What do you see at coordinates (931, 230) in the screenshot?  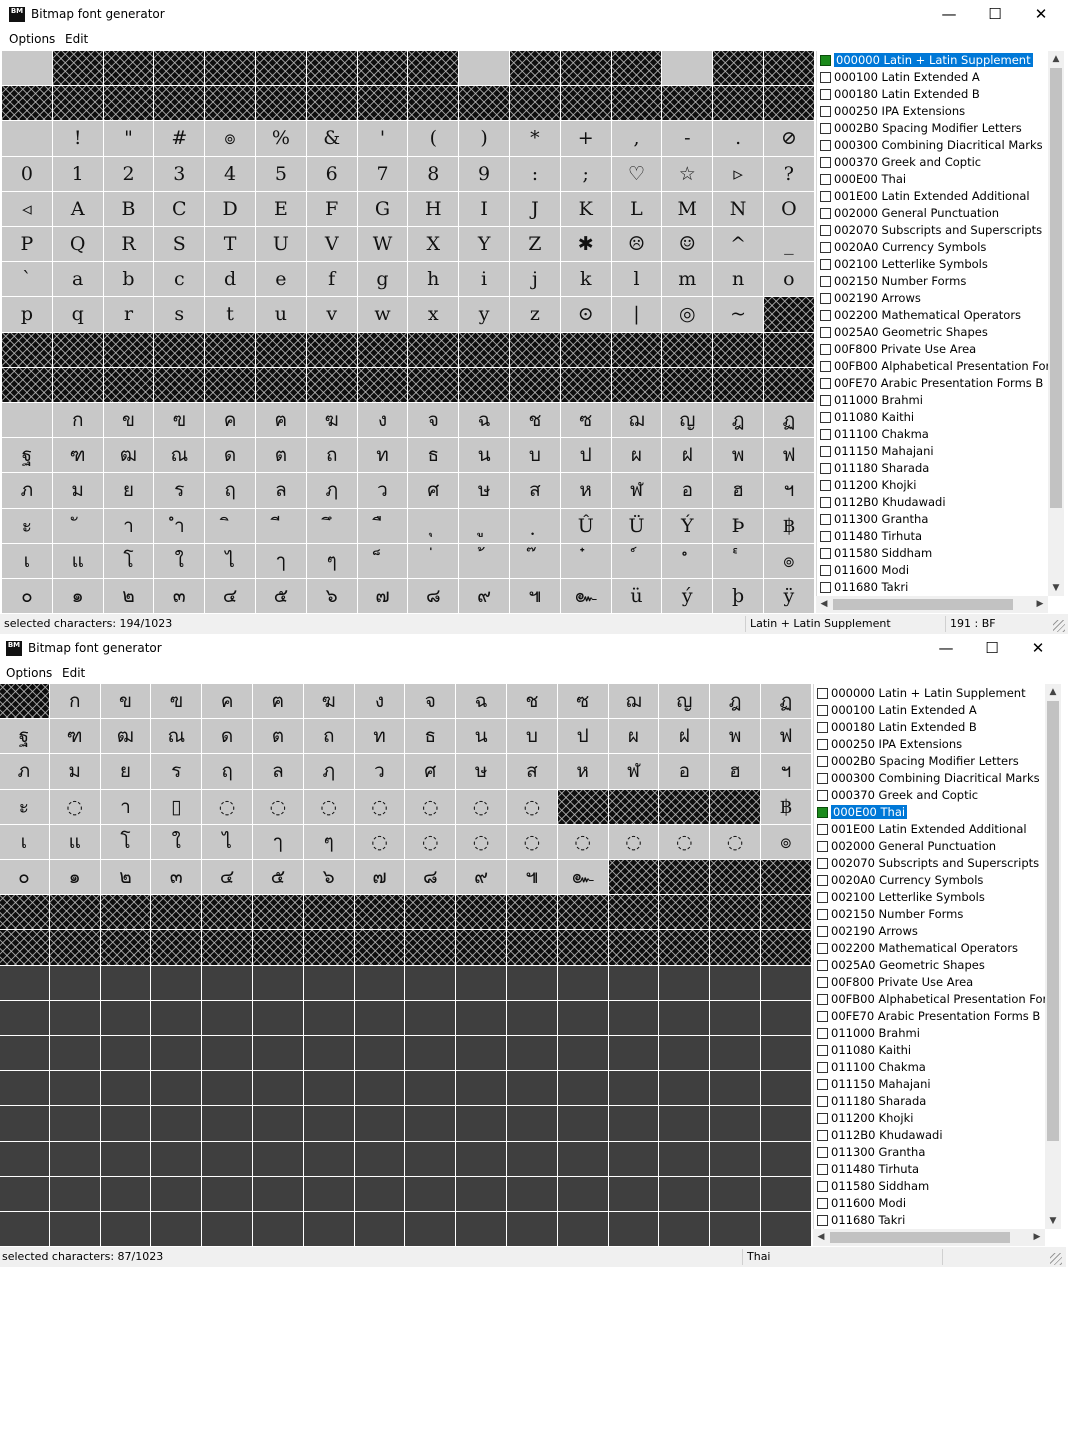 I see `range-list-item: 002070 Subscripts and Superscripts` at bounding box center [931, 230].